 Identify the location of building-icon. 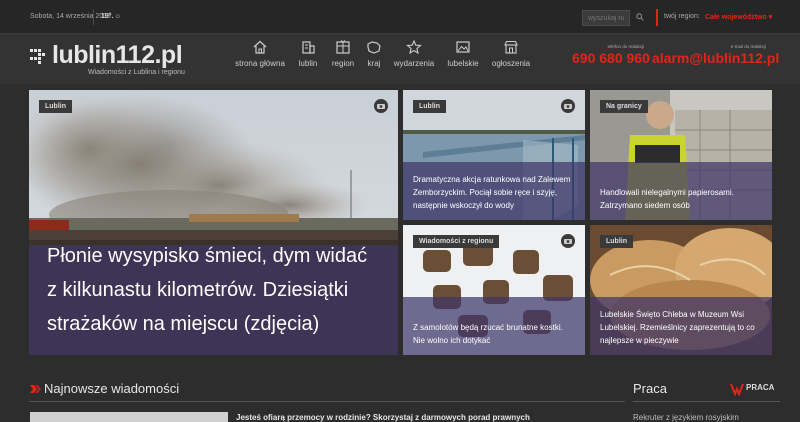
(308, 47).